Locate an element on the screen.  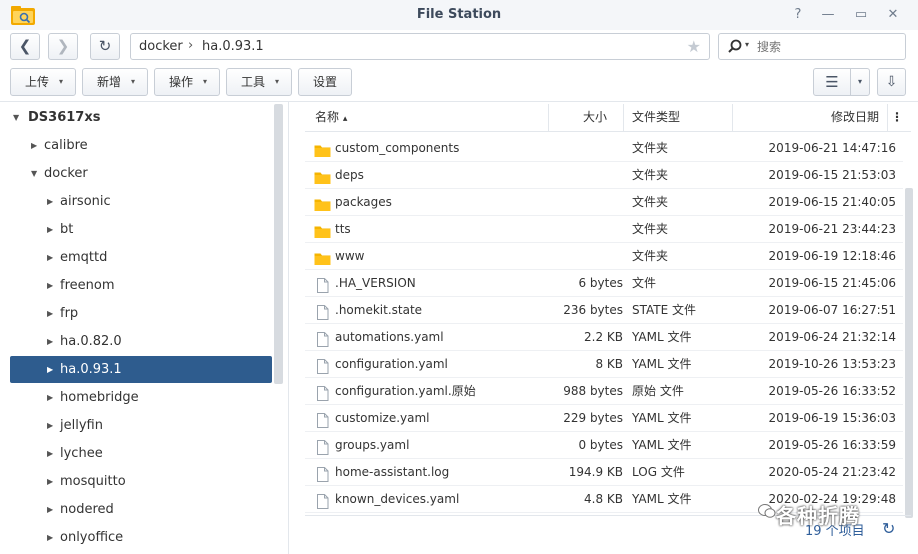
tree-root-label: DS3617xs is located at coordinates (64, 117).